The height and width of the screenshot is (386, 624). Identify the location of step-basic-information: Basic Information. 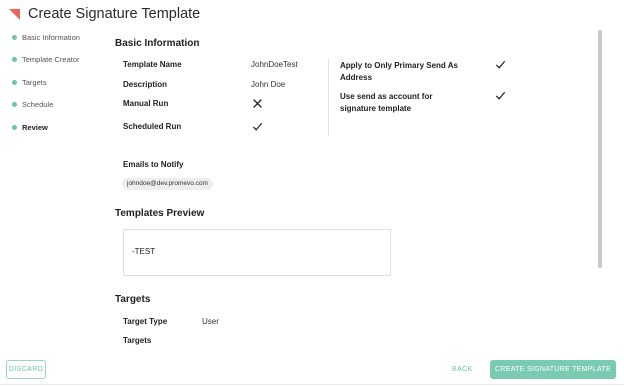
(46, 37).